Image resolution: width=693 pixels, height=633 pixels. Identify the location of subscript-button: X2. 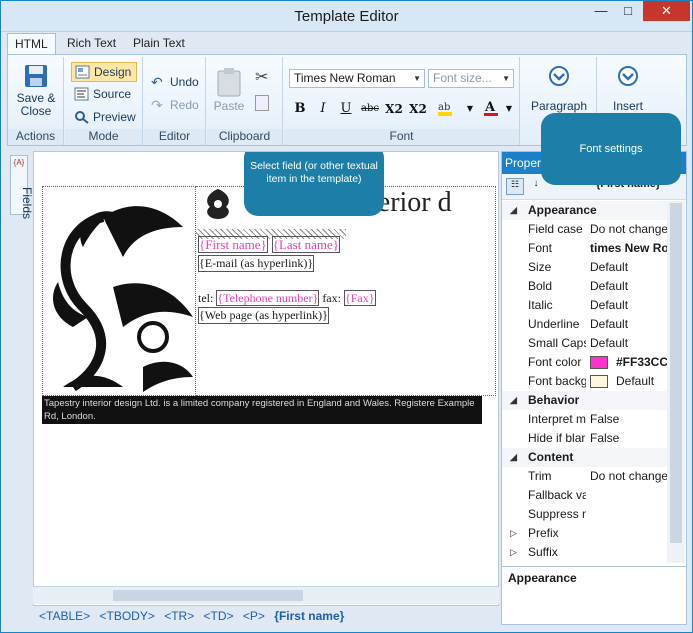
(394, 109).